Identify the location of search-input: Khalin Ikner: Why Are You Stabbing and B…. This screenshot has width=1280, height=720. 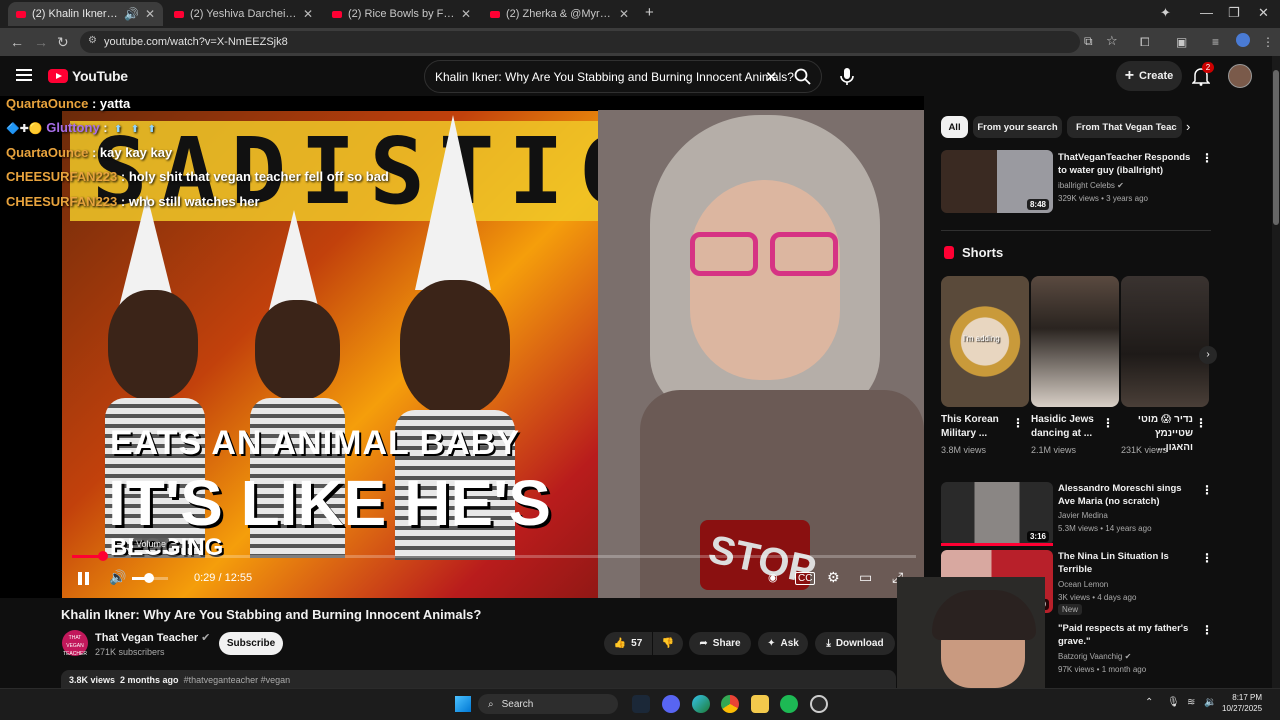
(614, 77).